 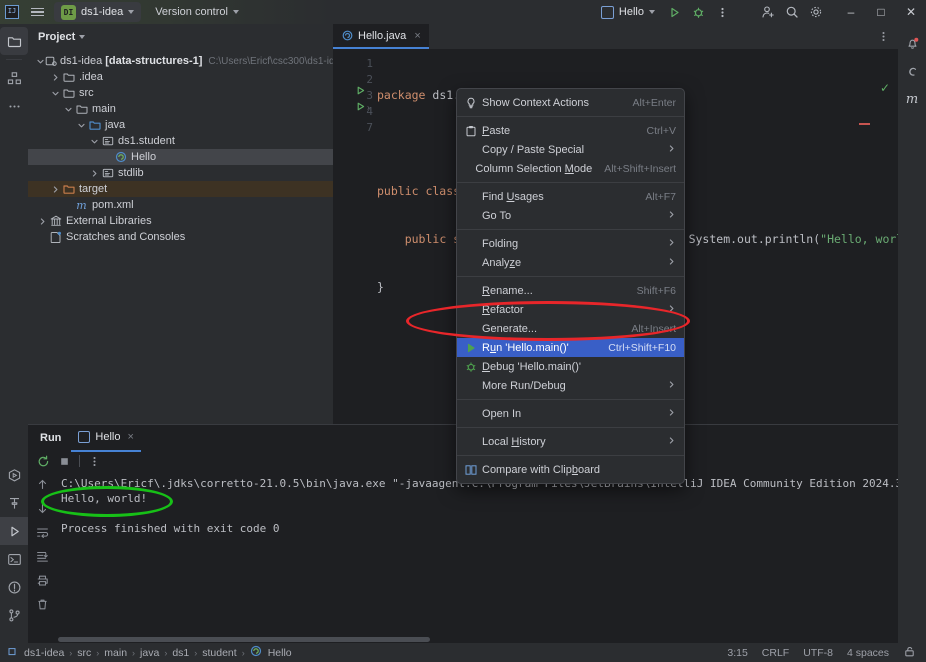 I want to click on window-maximize-button: □, so click(x=881, y=12).